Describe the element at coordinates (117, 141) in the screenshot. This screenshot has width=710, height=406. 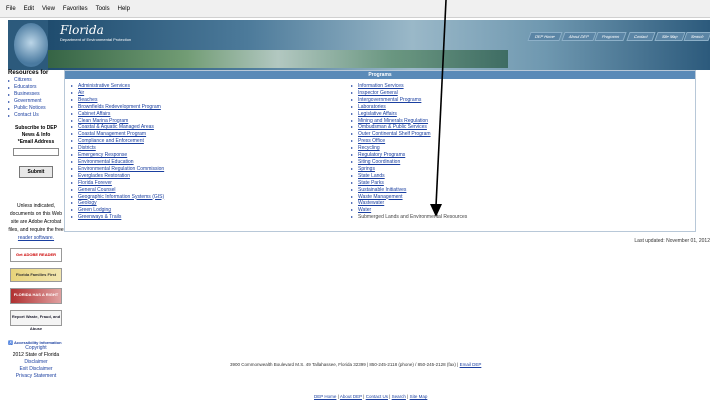
I see `program-compliance-and-enforcement: Compliance and Enforcement` at that location.